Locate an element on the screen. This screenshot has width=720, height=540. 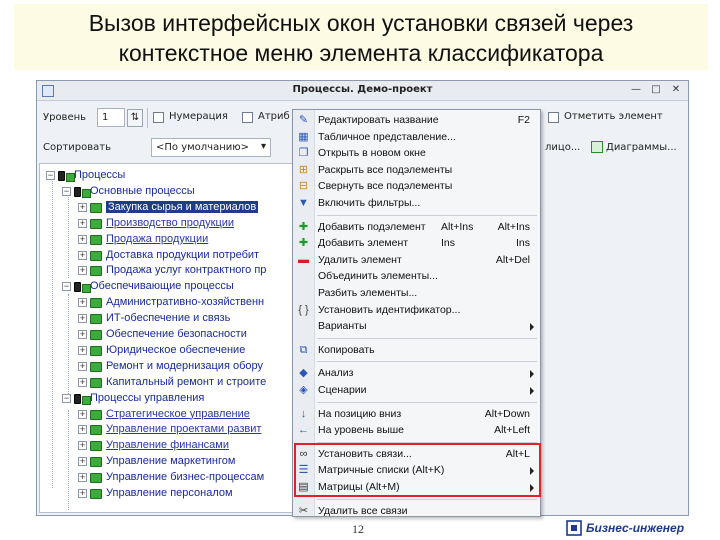
tree-item: + Управление проектами развит is located at coordinates (187, 430).